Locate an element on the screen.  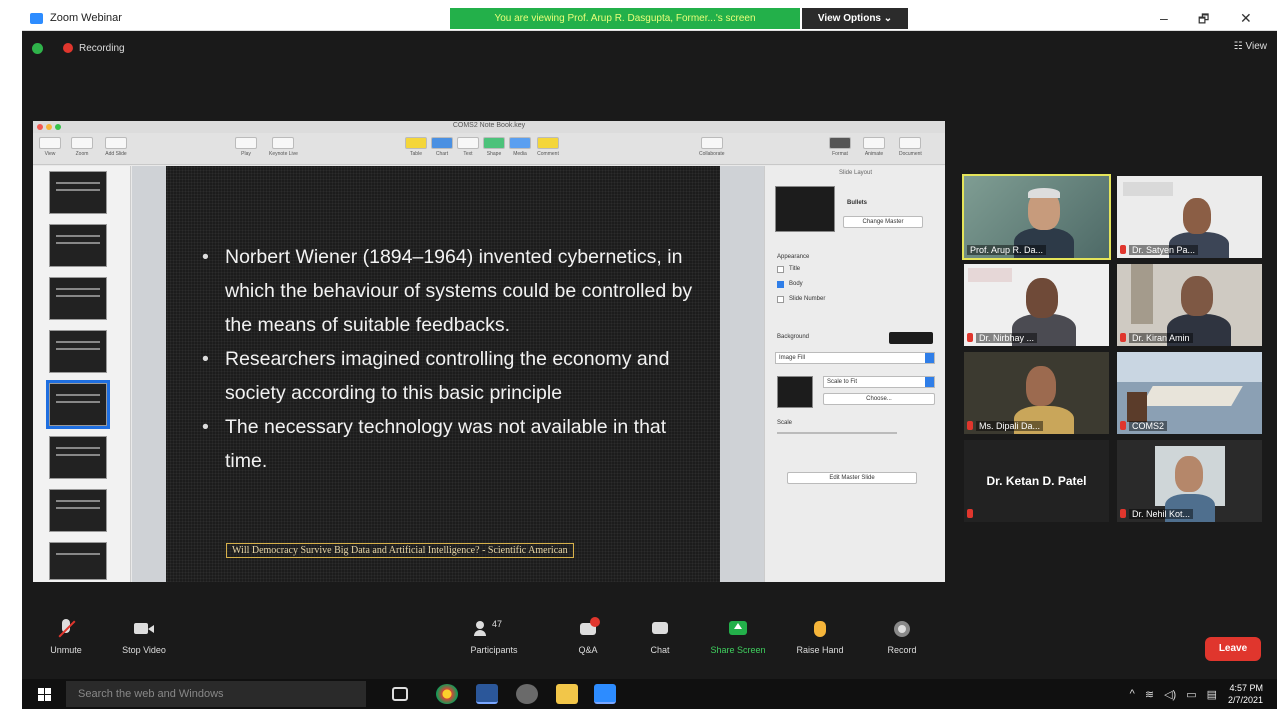
participant-tile: COMS2 is located at coordinates (1189, 393).